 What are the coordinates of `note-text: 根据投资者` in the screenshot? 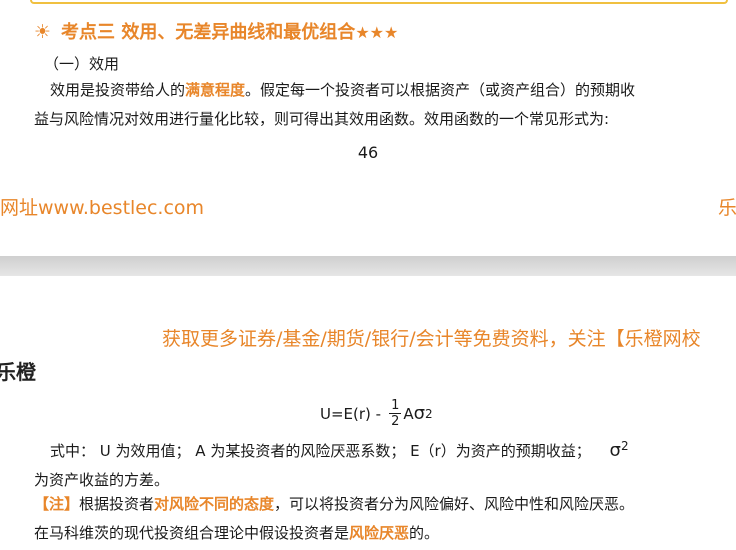 It's located at (117, 504).